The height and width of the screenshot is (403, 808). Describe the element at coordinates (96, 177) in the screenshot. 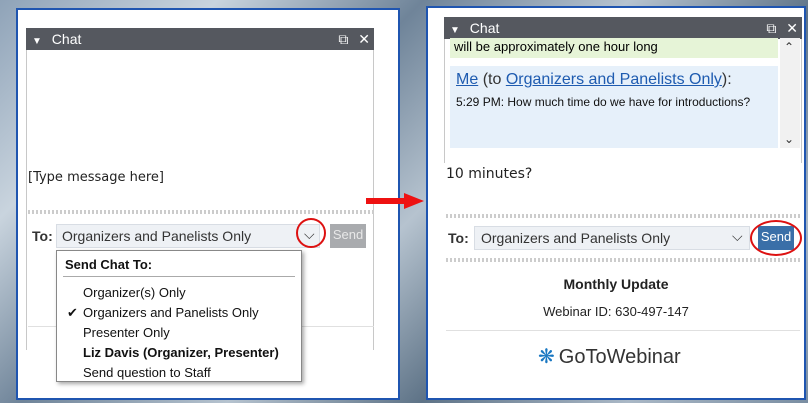

I see `message-input: [Type message here]` at that location.